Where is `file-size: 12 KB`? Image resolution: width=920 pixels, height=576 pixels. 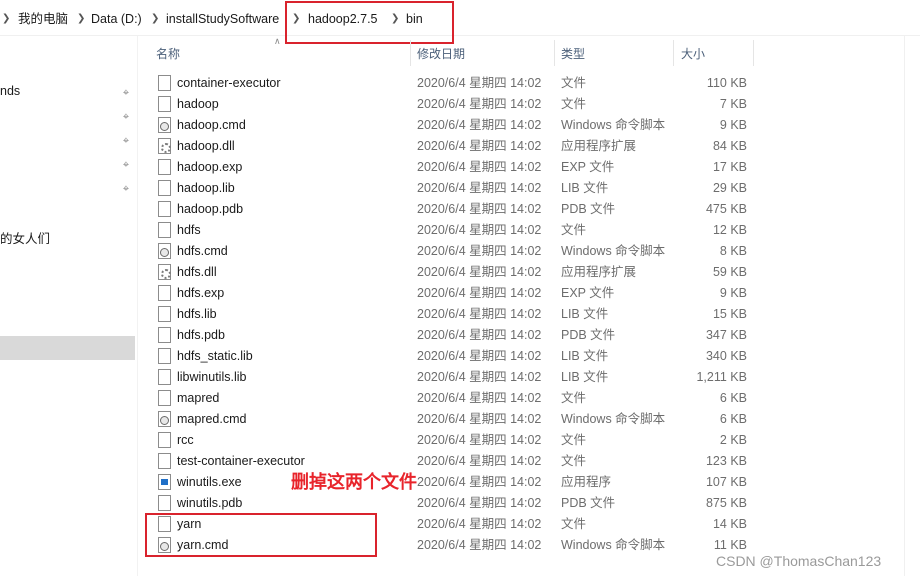 file-size: 12 KB is located at coordinates (729, 230).